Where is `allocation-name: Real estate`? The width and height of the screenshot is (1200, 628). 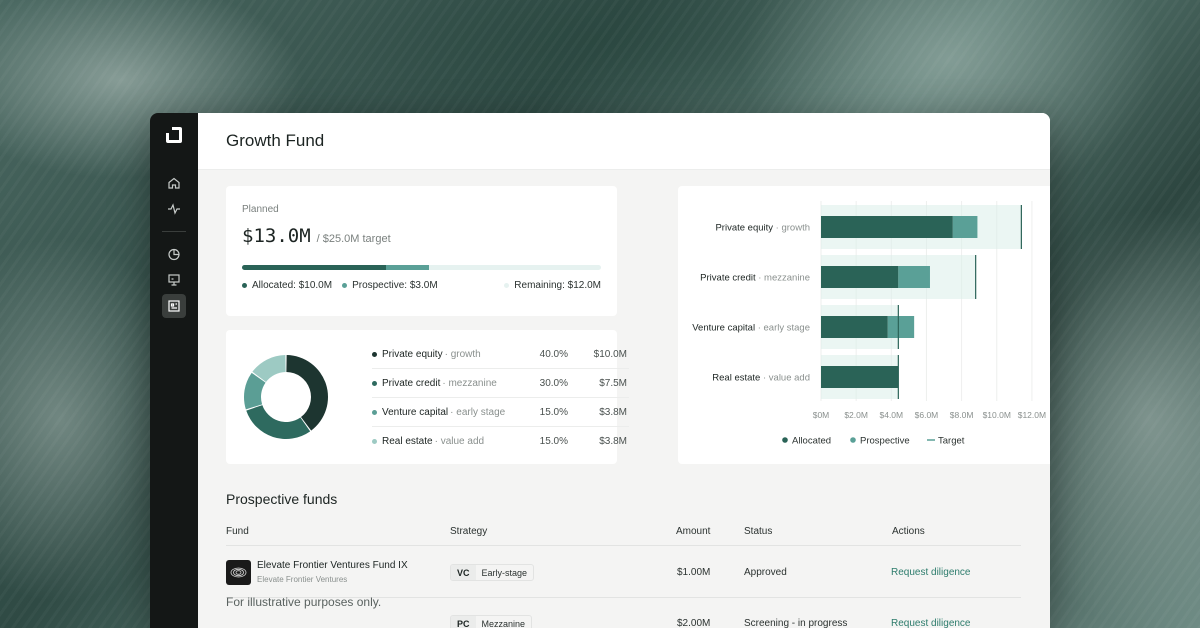
allocation-name: Real estate is located at coordinates (407, 441).